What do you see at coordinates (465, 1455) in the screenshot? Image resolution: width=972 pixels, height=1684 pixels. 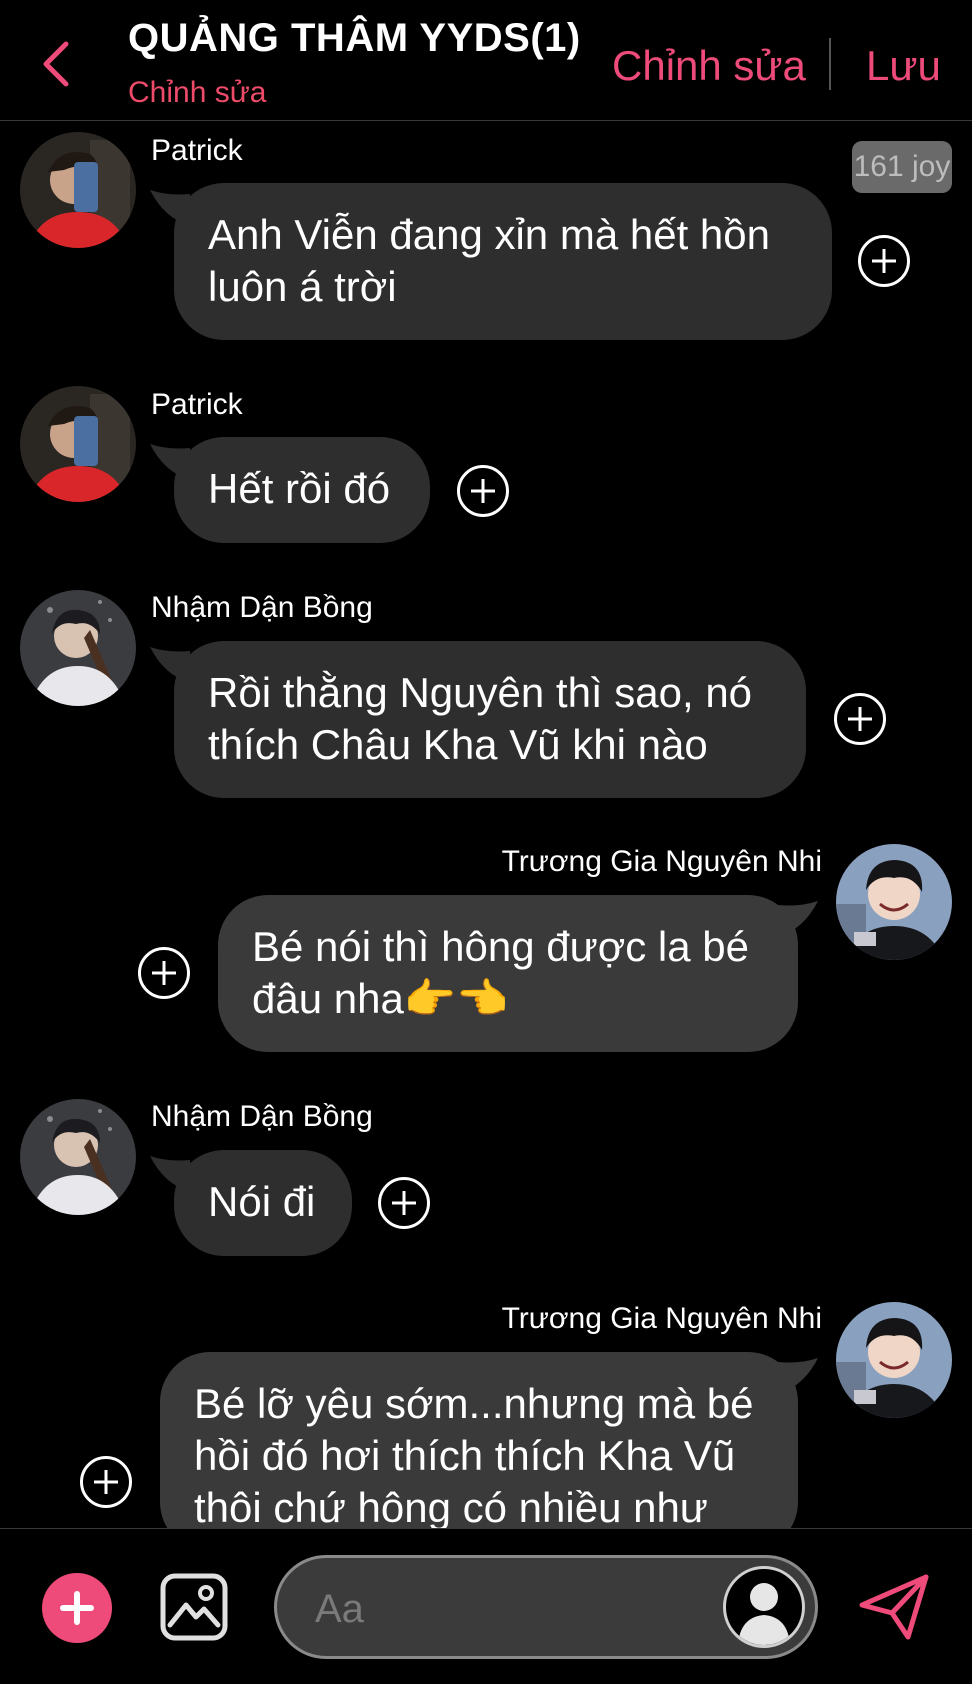 I see `message-text-line: hồi đó hơi thích thích Kha Vũ` at bounding box center [465, 1455].